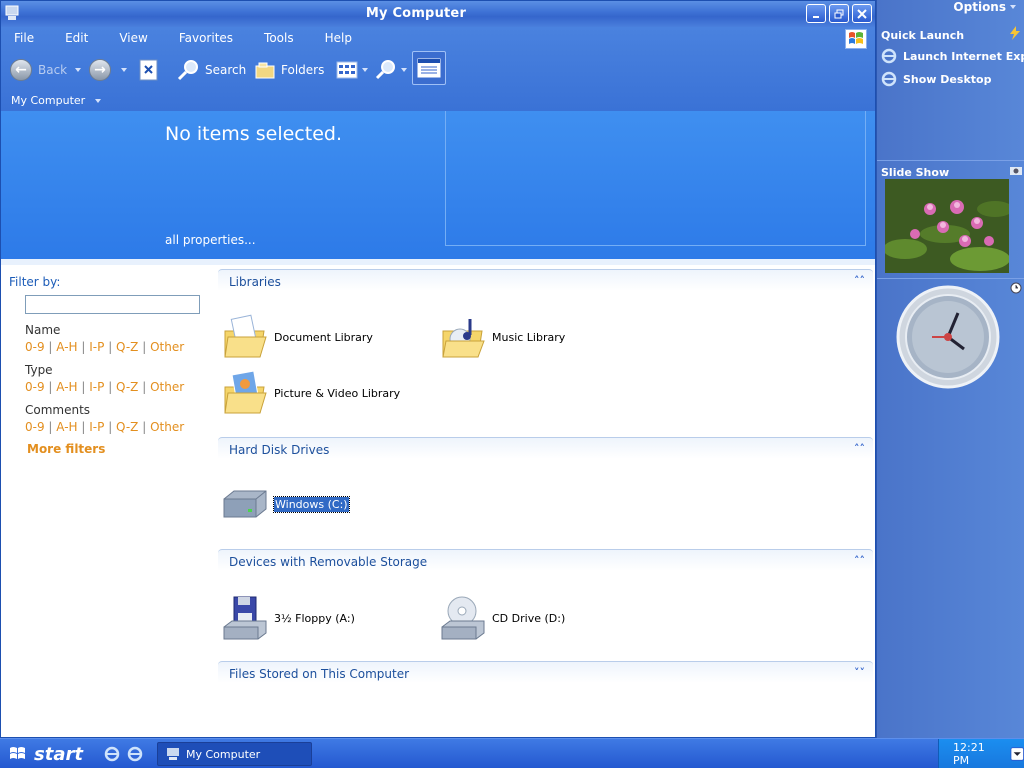  I want to click on menu-tools: Tools, so click(279, 39).